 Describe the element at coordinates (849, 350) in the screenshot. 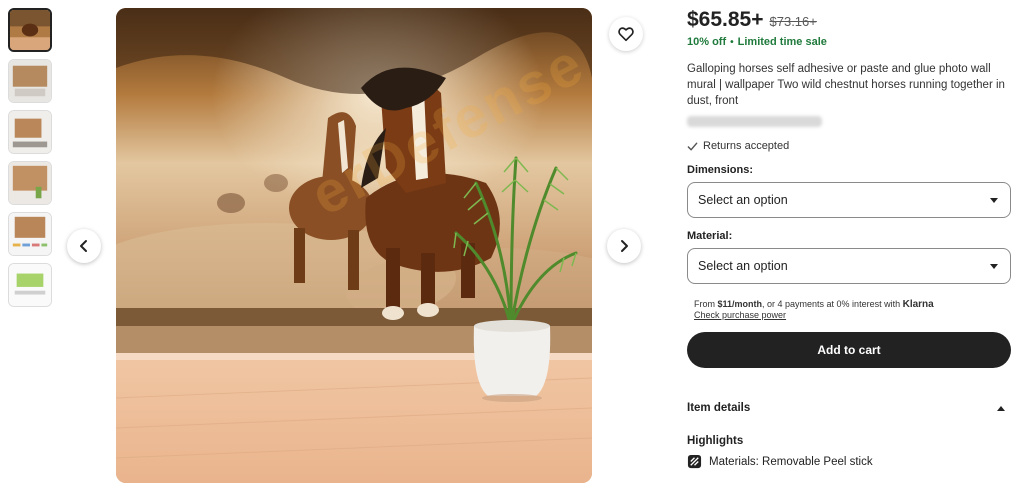

I see `add-to-cart-button: Add to cart` at that location.